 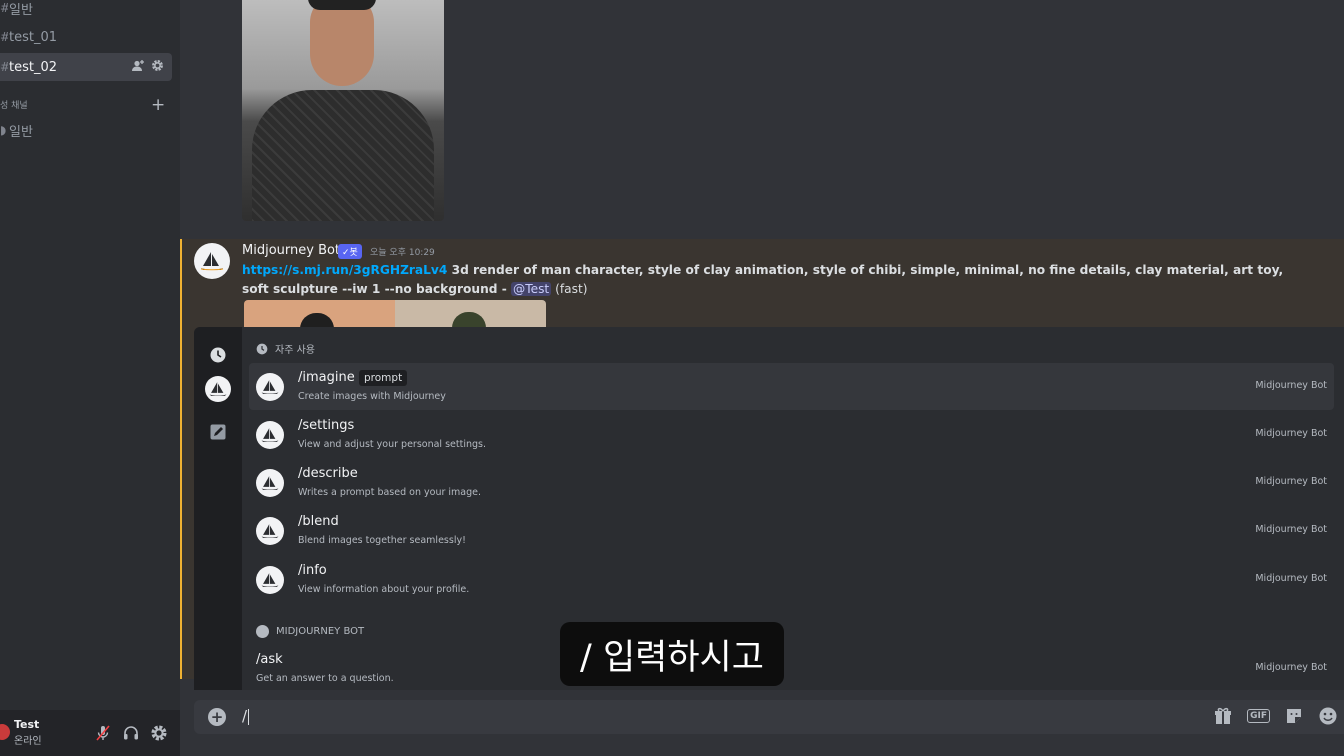 What do you see at coordinates (1328, 716) in the screenshot?
I see `emoji-icon` at bounding box center [1328, 716].